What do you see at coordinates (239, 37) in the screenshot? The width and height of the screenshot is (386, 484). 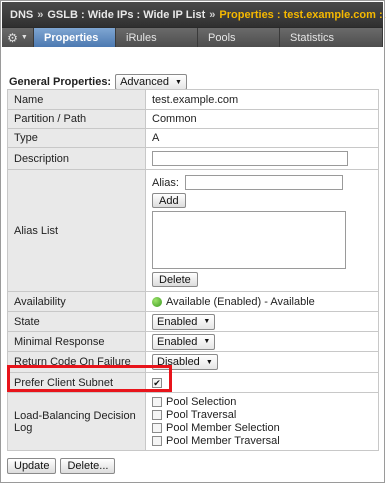 I see `tab-pools: Pools` at bounding box center [239, 37].